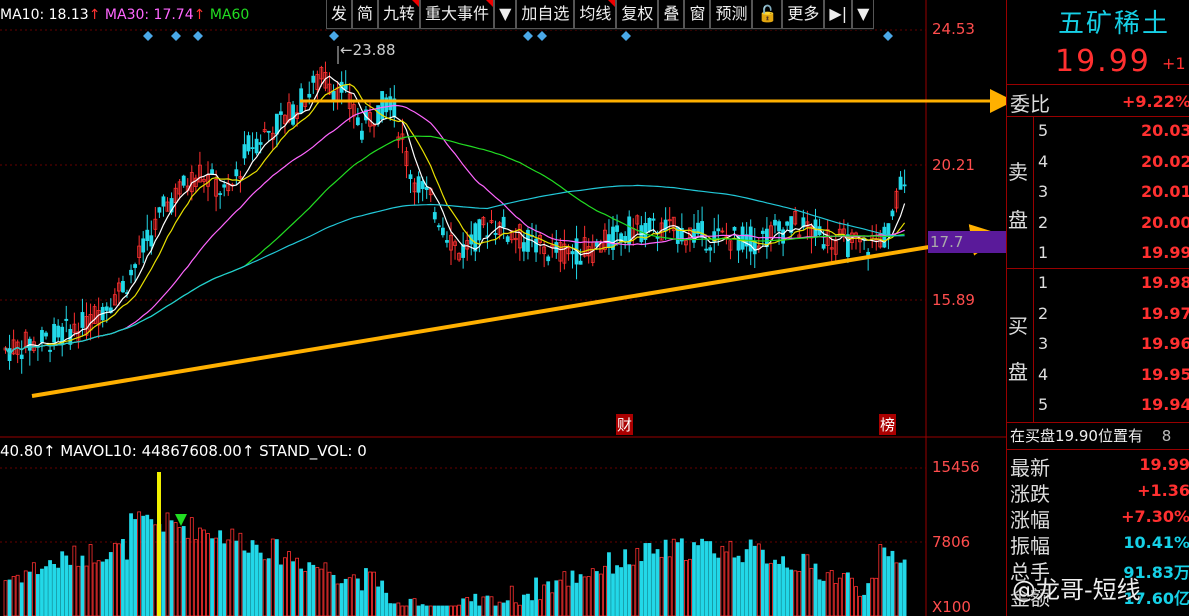  Describe the element at coordinates (731, 14) in the screenshot. I see `toolbar-button-10: 预测` at that location.